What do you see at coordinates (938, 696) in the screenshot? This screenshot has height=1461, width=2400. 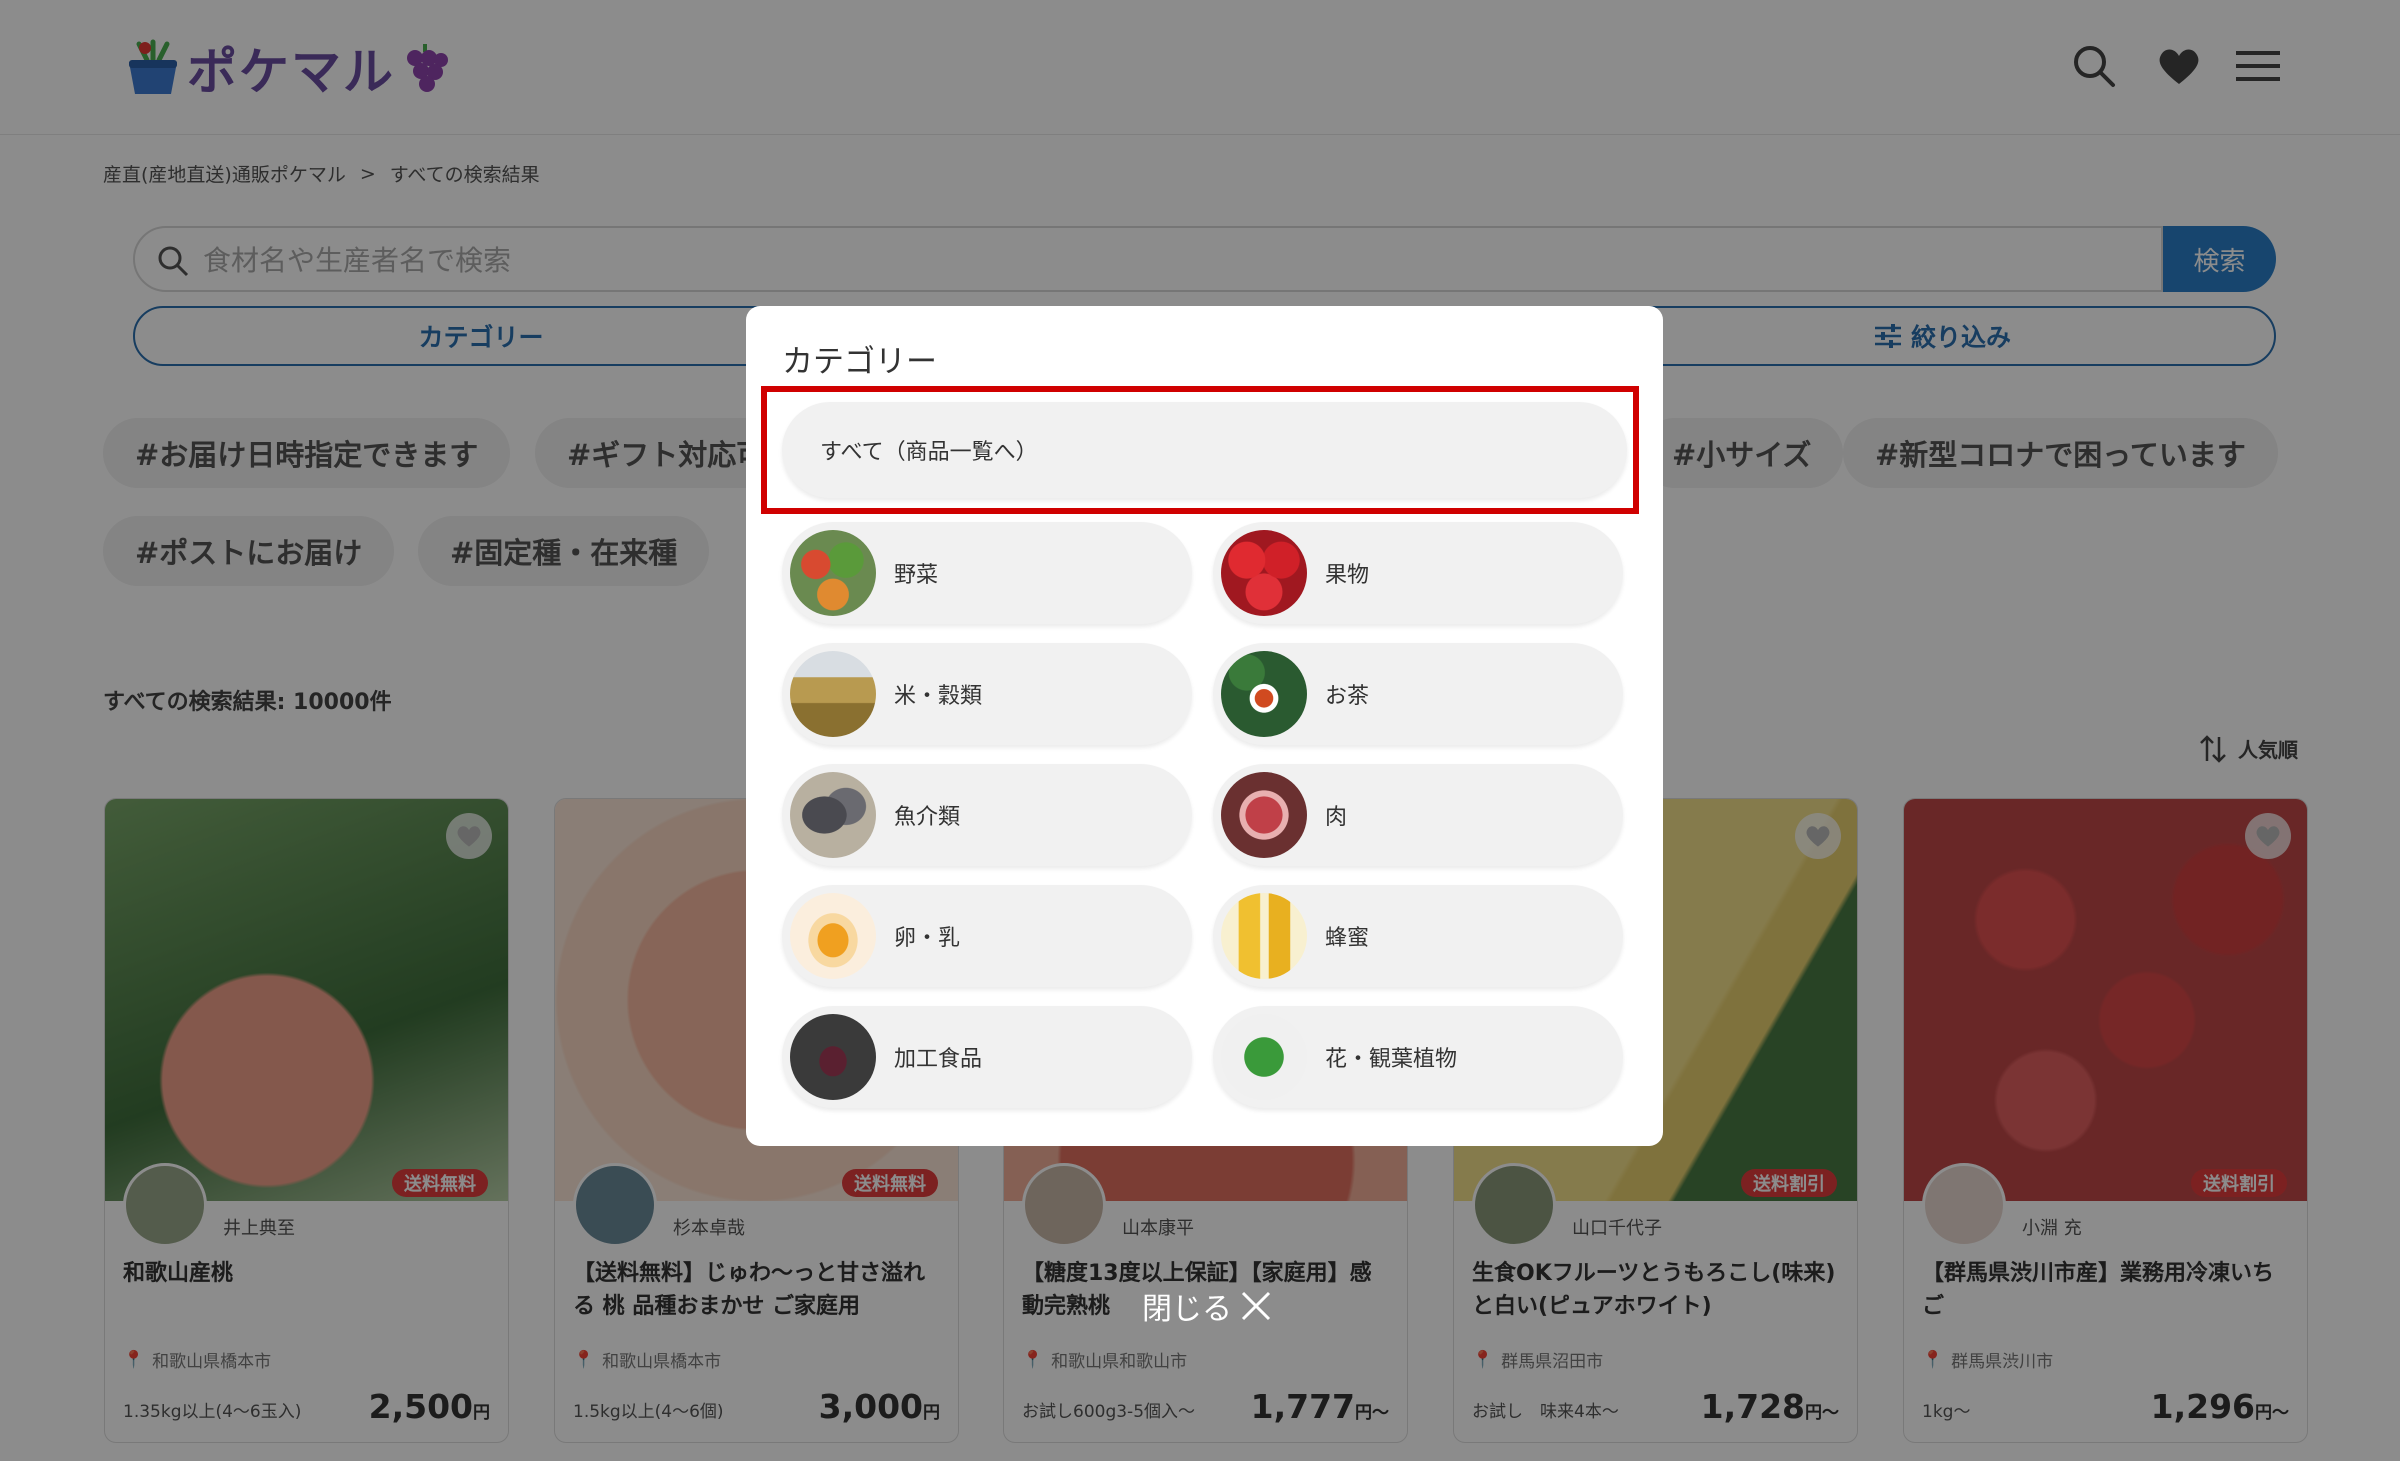 I see `category-label: 米・穀類` at bounding box center [938, 696].